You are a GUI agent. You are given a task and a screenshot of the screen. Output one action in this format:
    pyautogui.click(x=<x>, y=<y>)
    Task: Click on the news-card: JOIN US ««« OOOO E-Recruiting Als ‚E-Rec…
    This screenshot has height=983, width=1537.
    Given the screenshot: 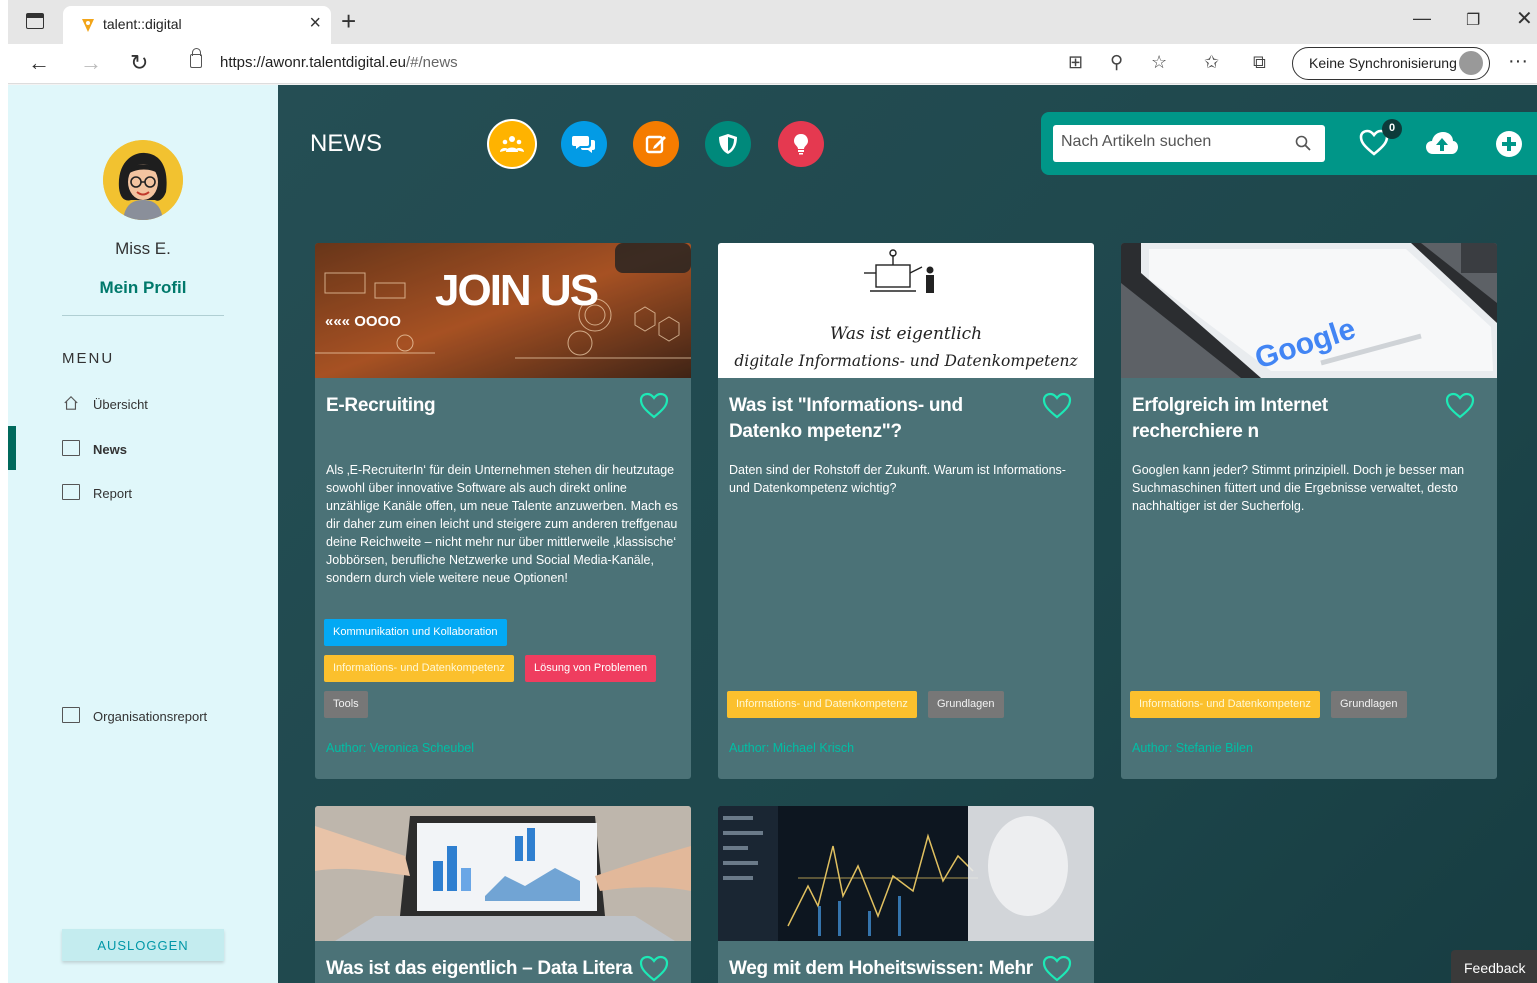 What is the action you would take?
    pyautogui.click(x=503, y=511)
    